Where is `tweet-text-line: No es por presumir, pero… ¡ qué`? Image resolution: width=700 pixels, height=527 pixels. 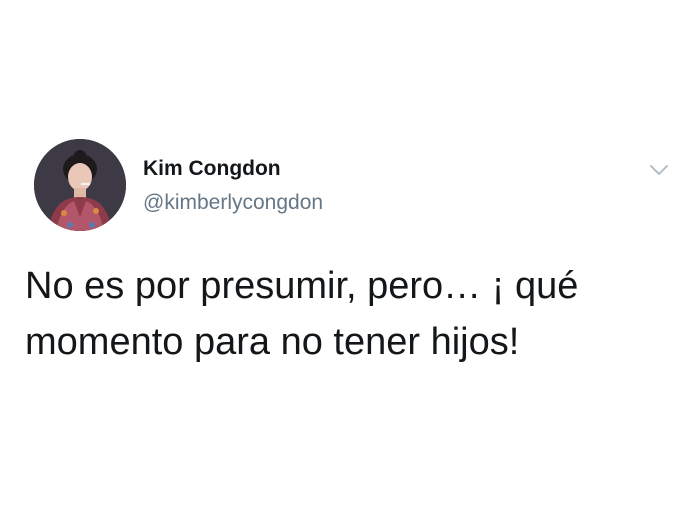
tweet-text-line: No es por presumir, pero… ¡ qué is located at coordinates (302, 286).